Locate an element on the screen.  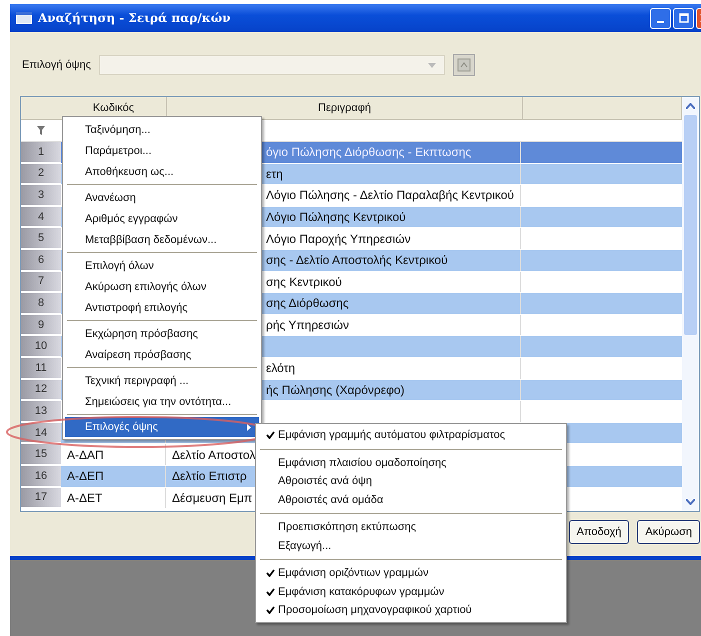
row-number: 9 is located at coordinates (41, 325).